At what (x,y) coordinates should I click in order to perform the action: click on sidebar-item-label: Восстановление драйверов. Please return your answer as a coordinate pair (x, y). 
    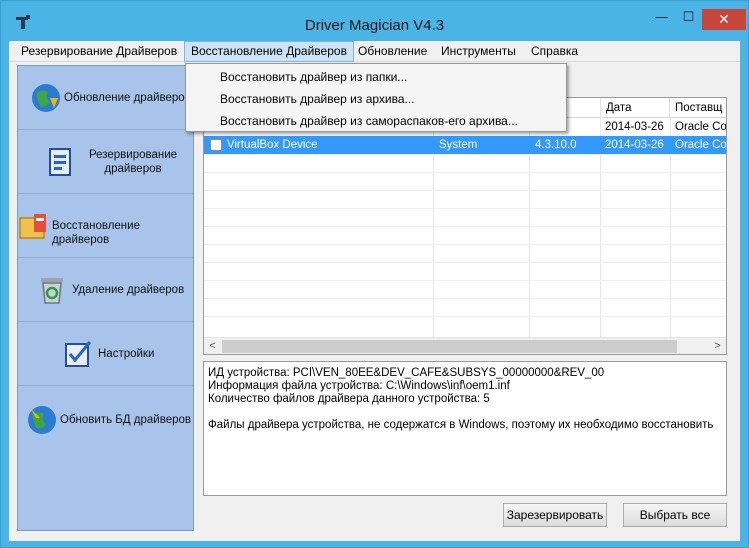
    Looking at the image, I should click on (96, 233).